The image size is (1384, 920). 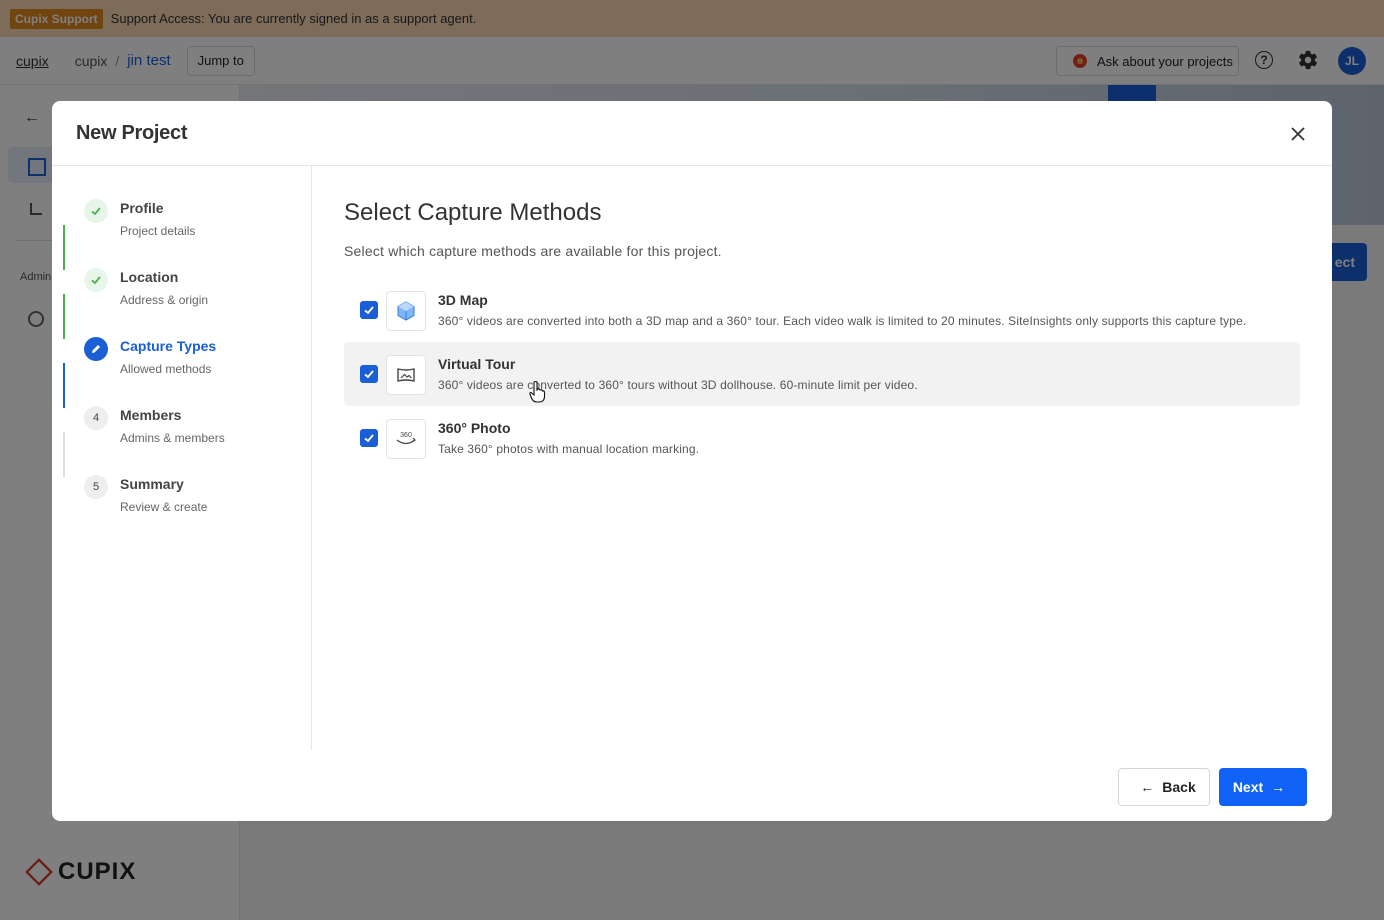 I want to click on step-number: 4, so click(x=96, y=418).